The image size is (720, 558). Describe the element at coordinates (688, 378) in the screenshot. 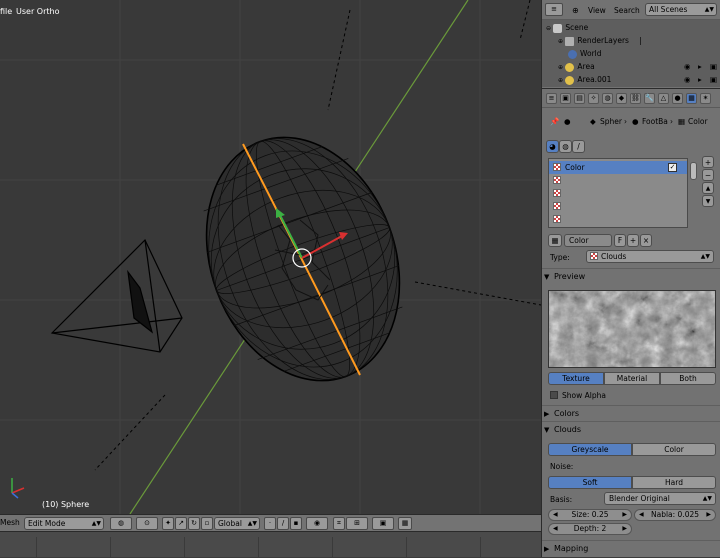

I see `preview-both-tab: Both` at that location.